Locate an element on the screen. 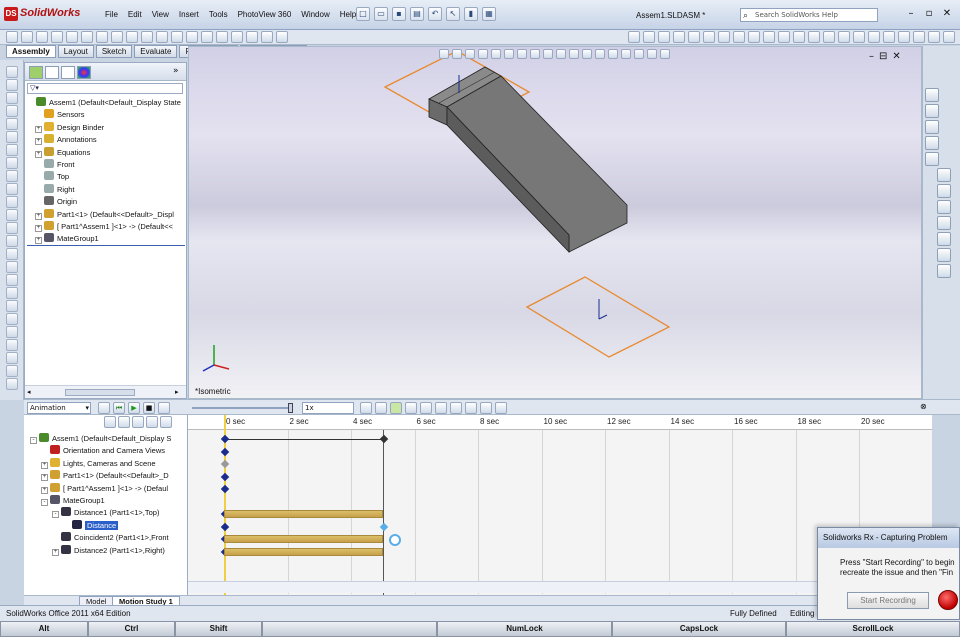 This screenshot has height=637, width=960. menu-window: Window is located at coordinates (315, 14).